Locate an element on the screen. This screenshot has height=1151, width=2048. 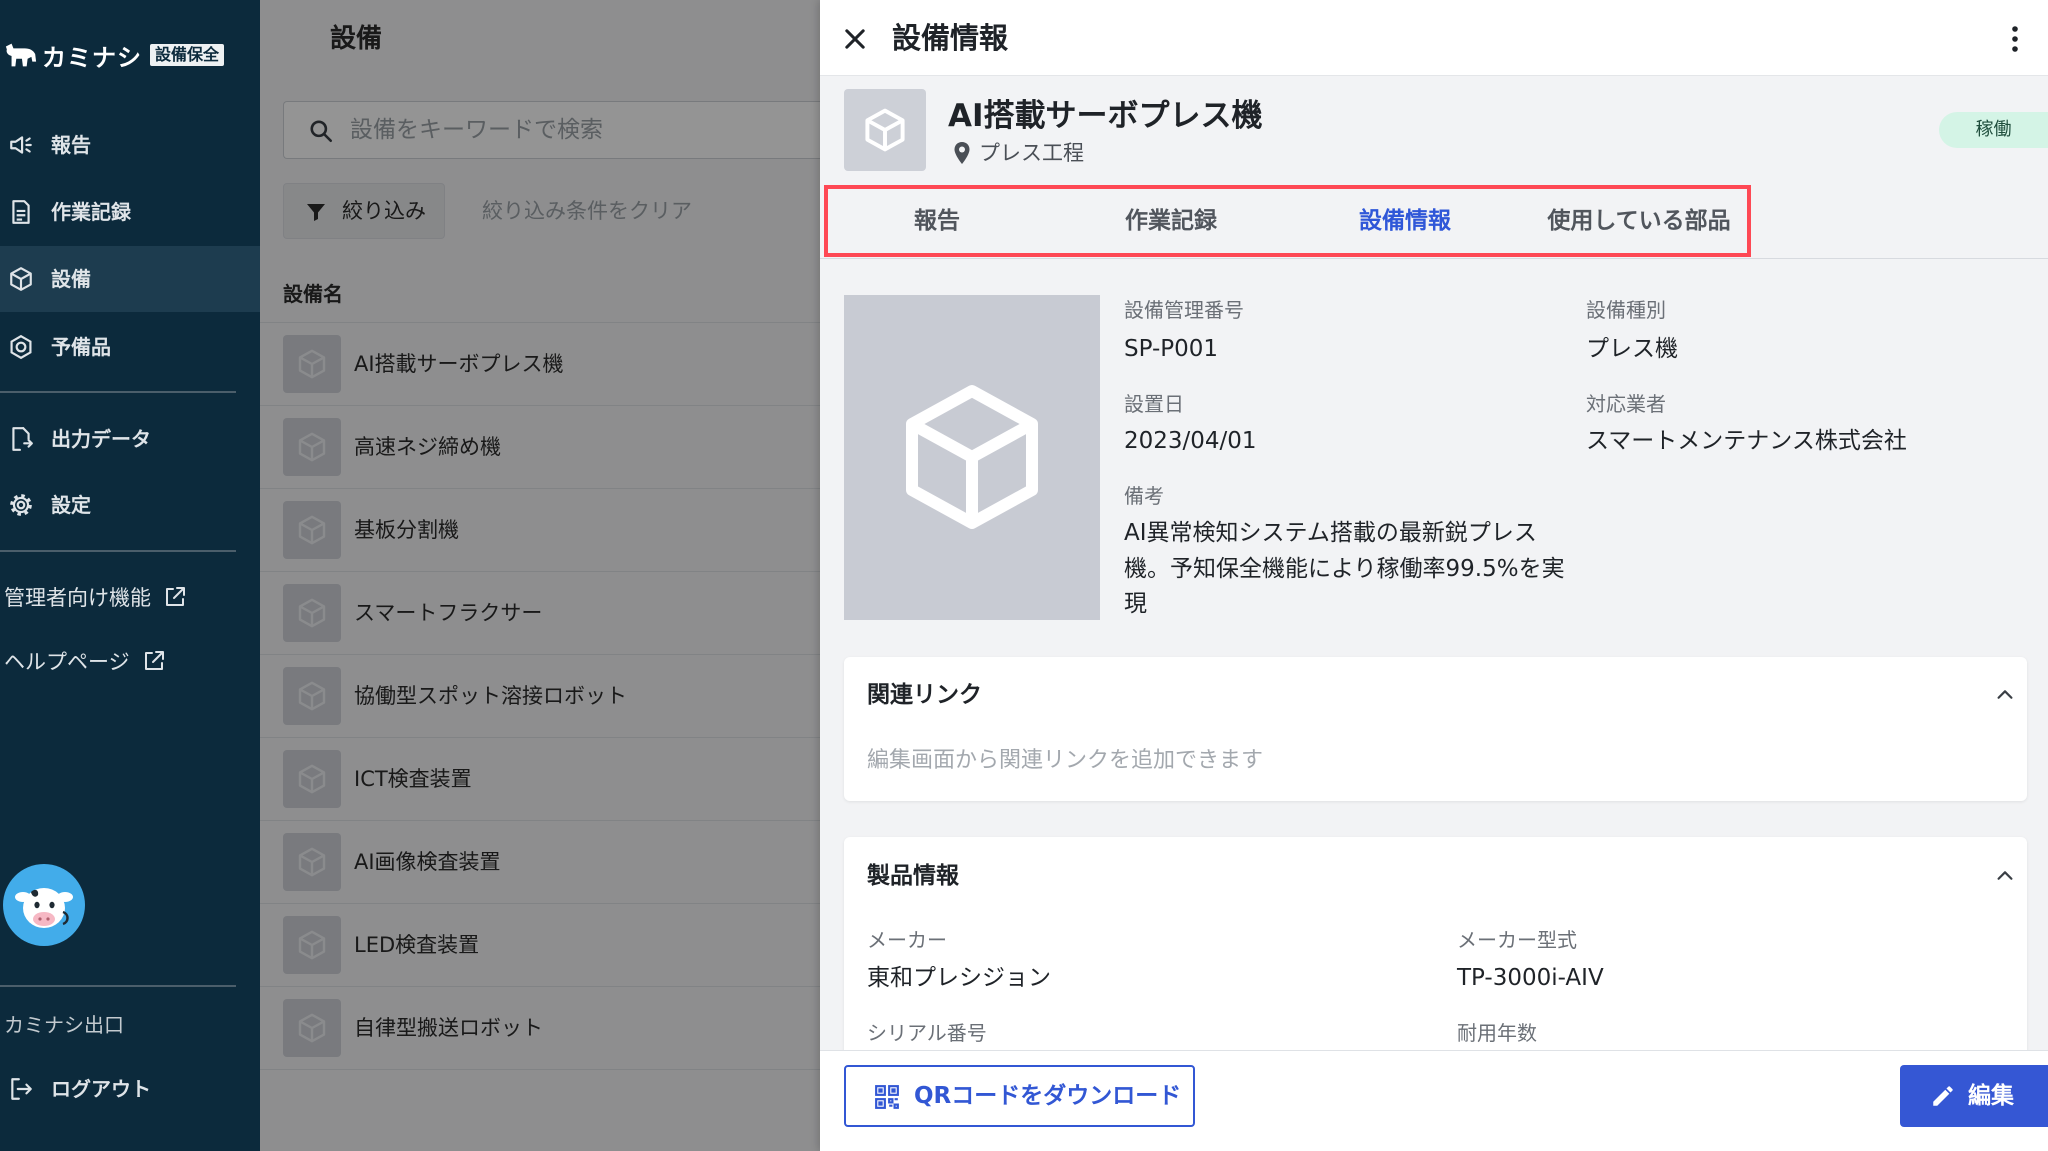
close-icon is located at coordinates (855, 39).